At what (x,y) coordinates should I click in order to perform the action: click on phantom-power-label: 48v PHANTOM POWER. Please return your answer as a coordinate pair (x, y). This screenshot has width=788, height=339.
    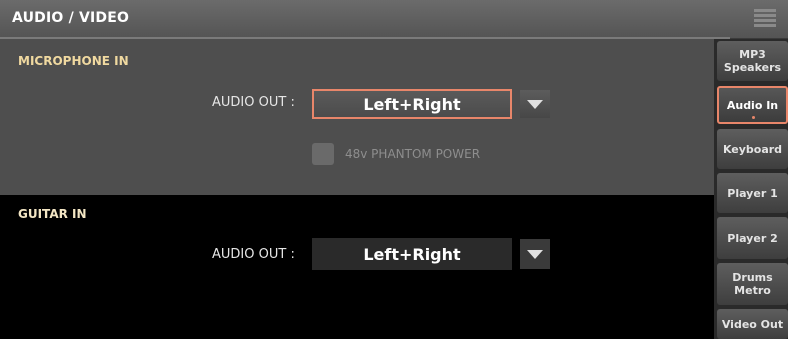
    Looking at the image, I should click on (413, 154).